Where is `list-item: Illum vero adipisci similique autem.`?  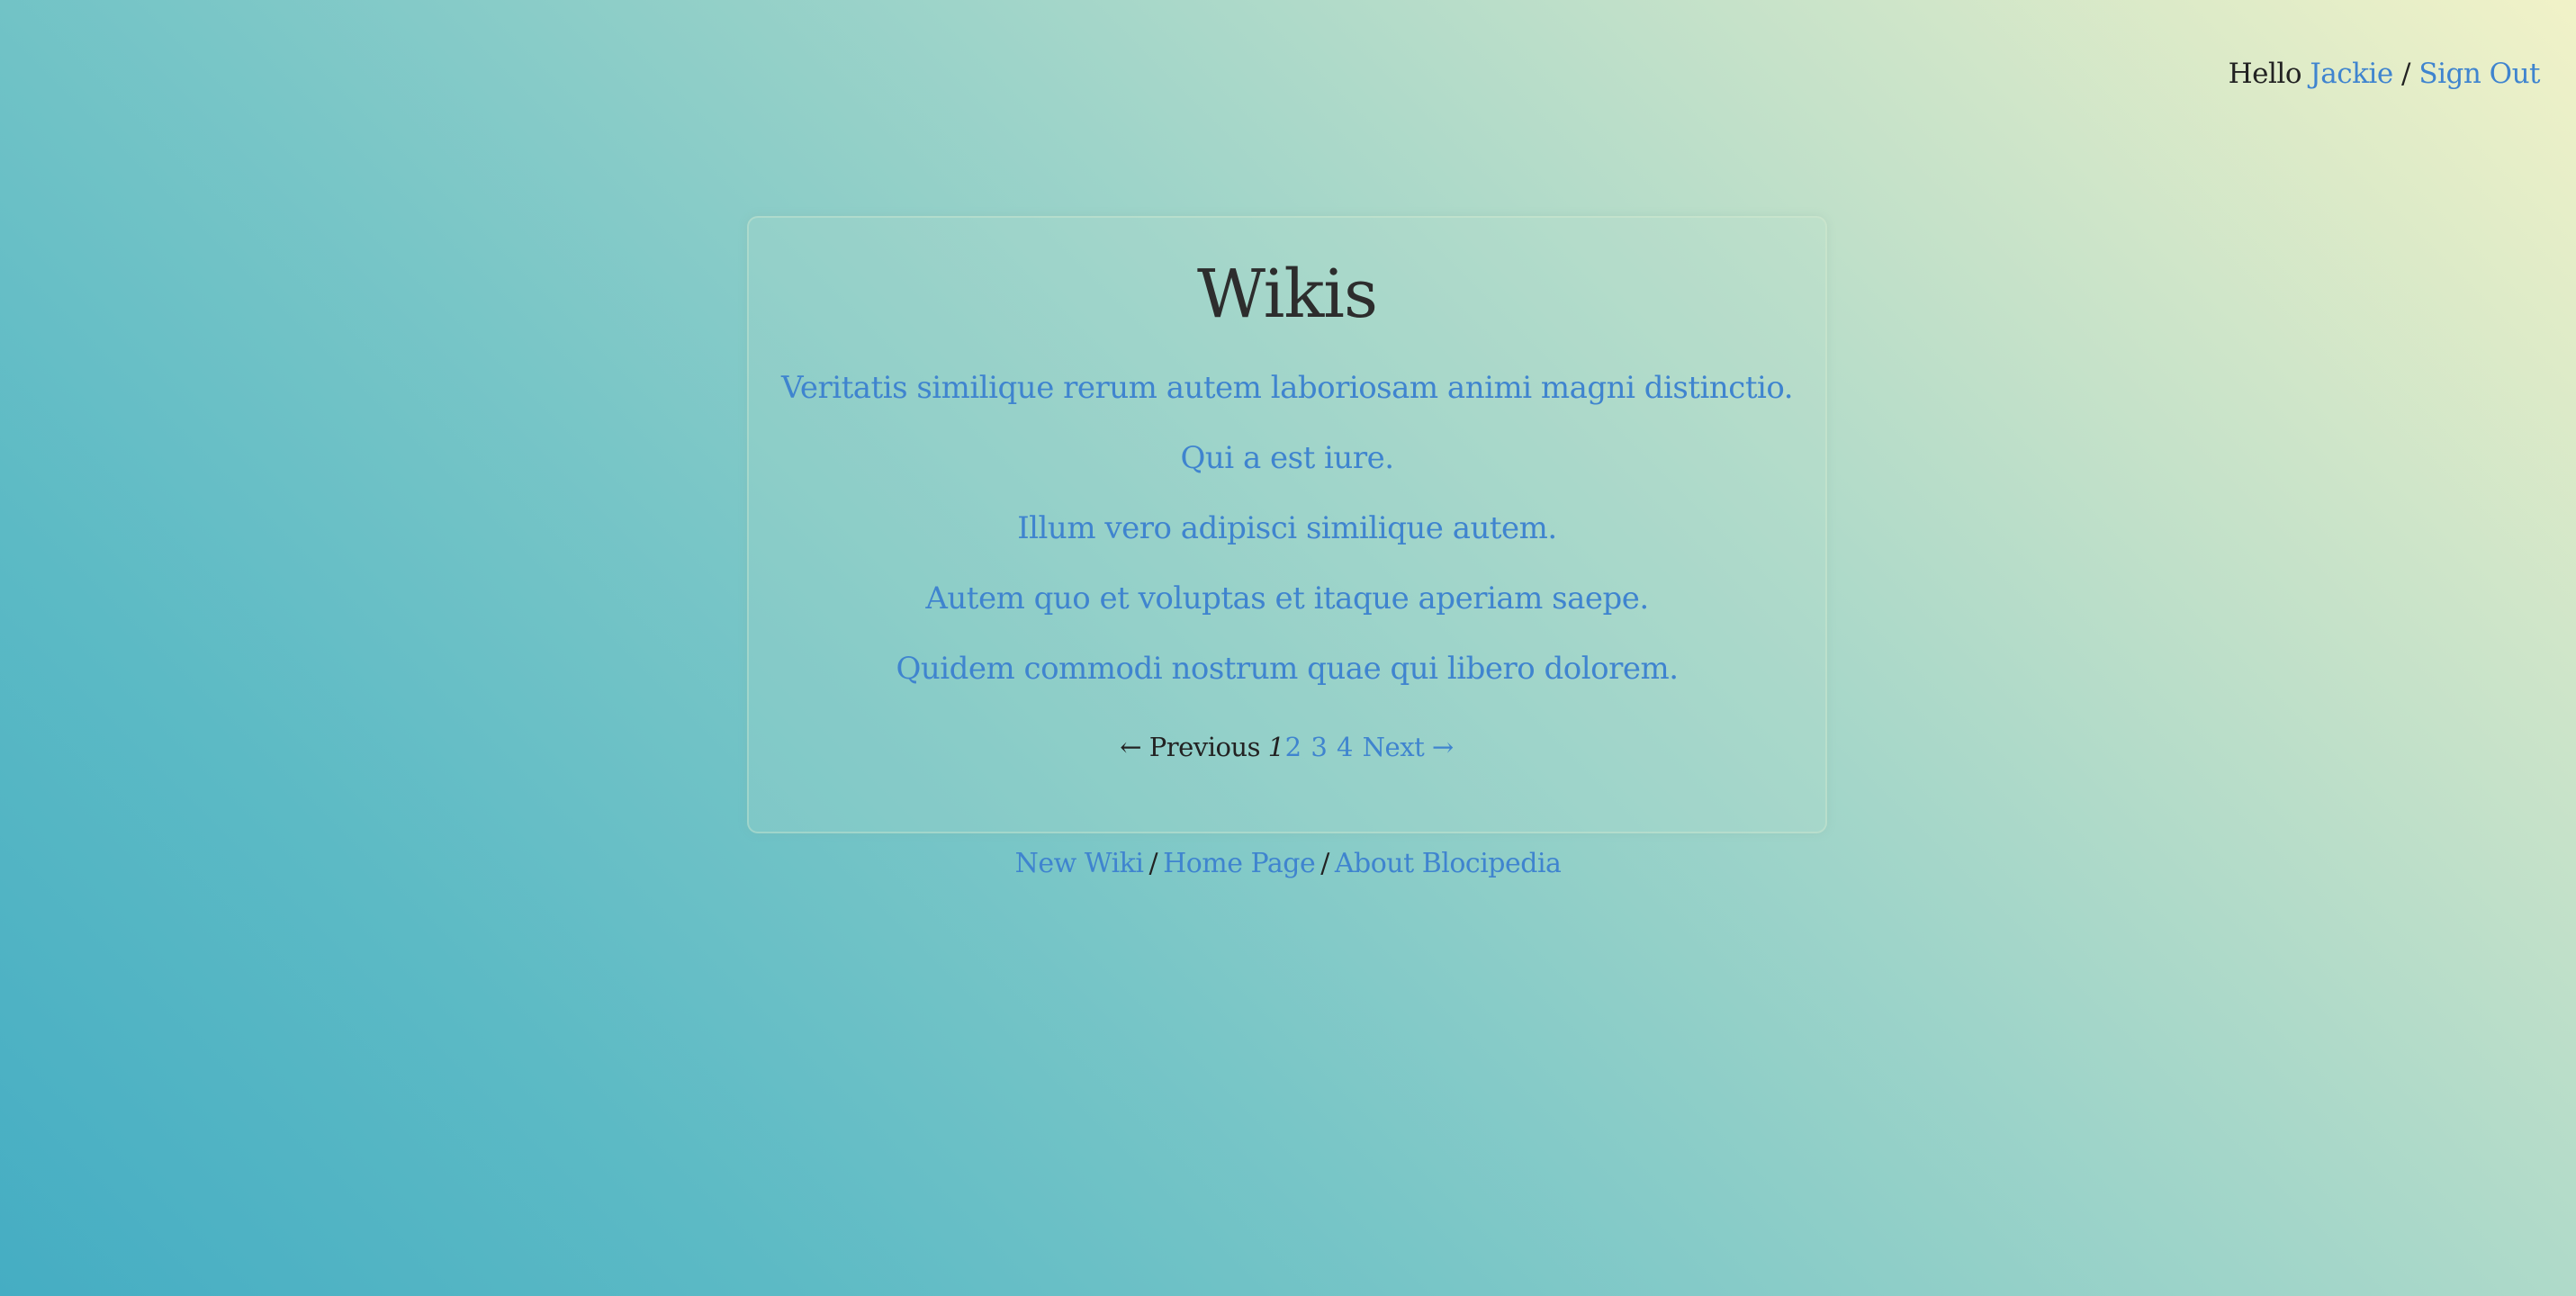 list-item: Illum vero adipisci similique autem. is located at coordinates (1287, 537).